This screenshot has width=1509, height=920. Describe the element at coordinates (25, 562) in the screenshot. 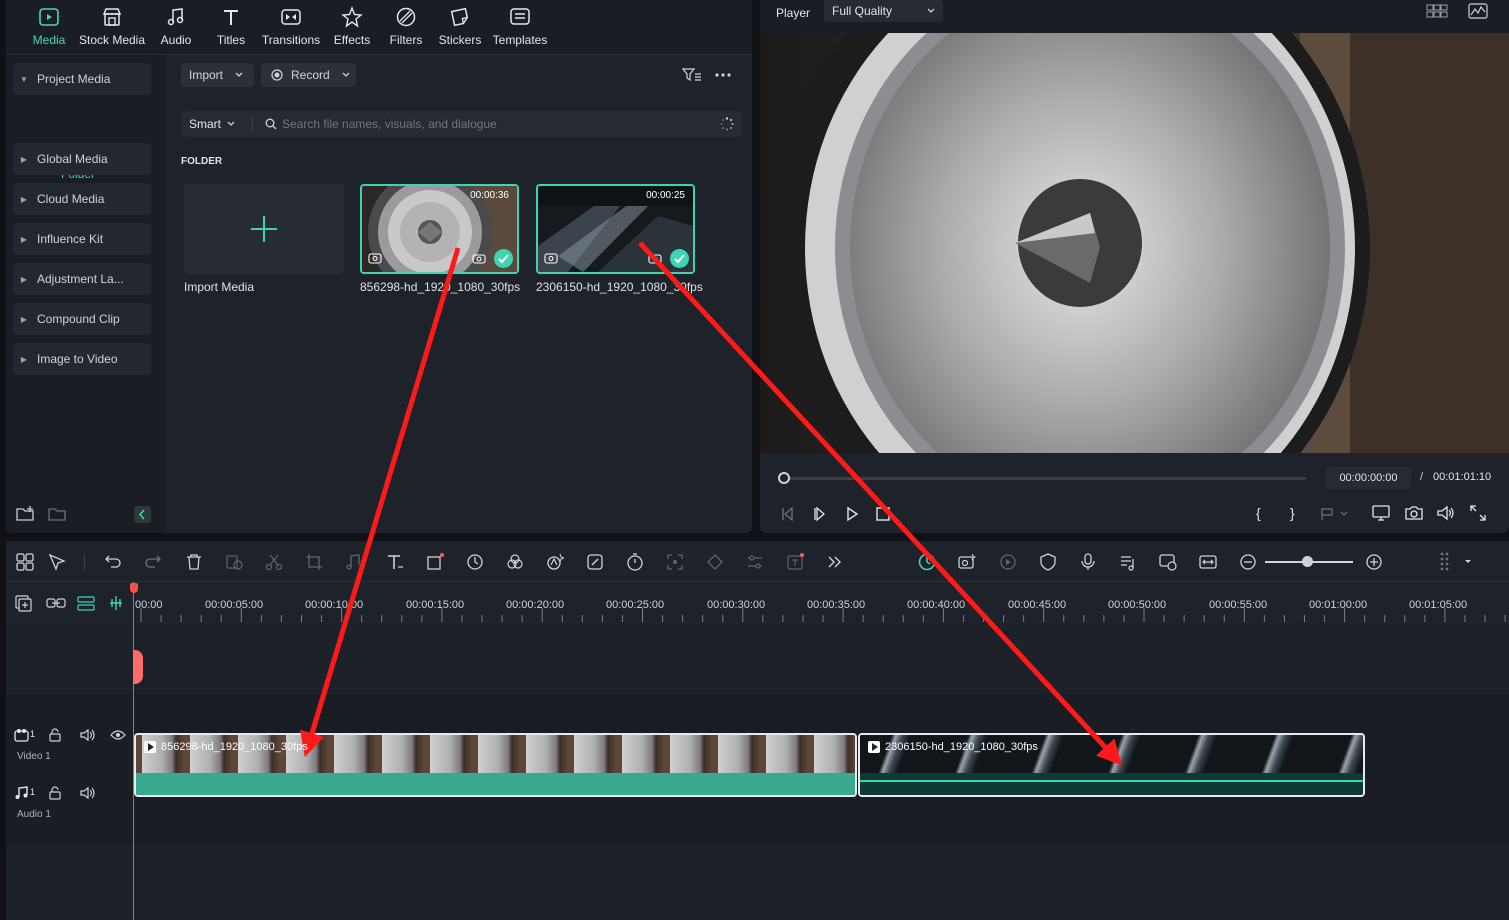

I see `layout-grid-icon` at that location.